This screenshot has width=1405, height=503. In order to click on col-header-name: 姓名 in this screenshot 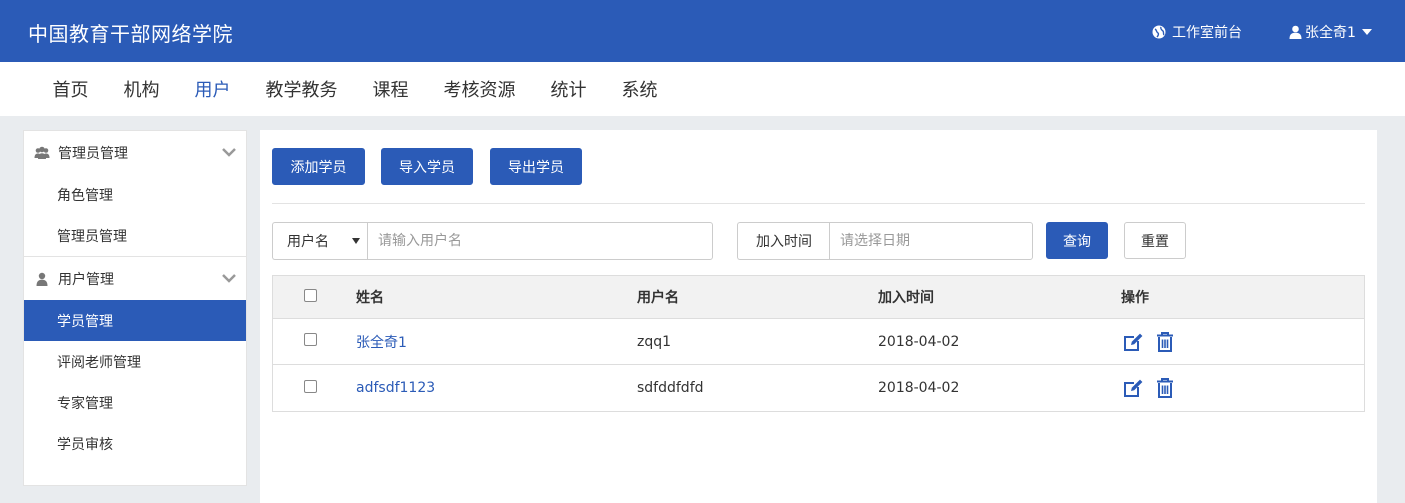, I will do `click(370, 298)`.